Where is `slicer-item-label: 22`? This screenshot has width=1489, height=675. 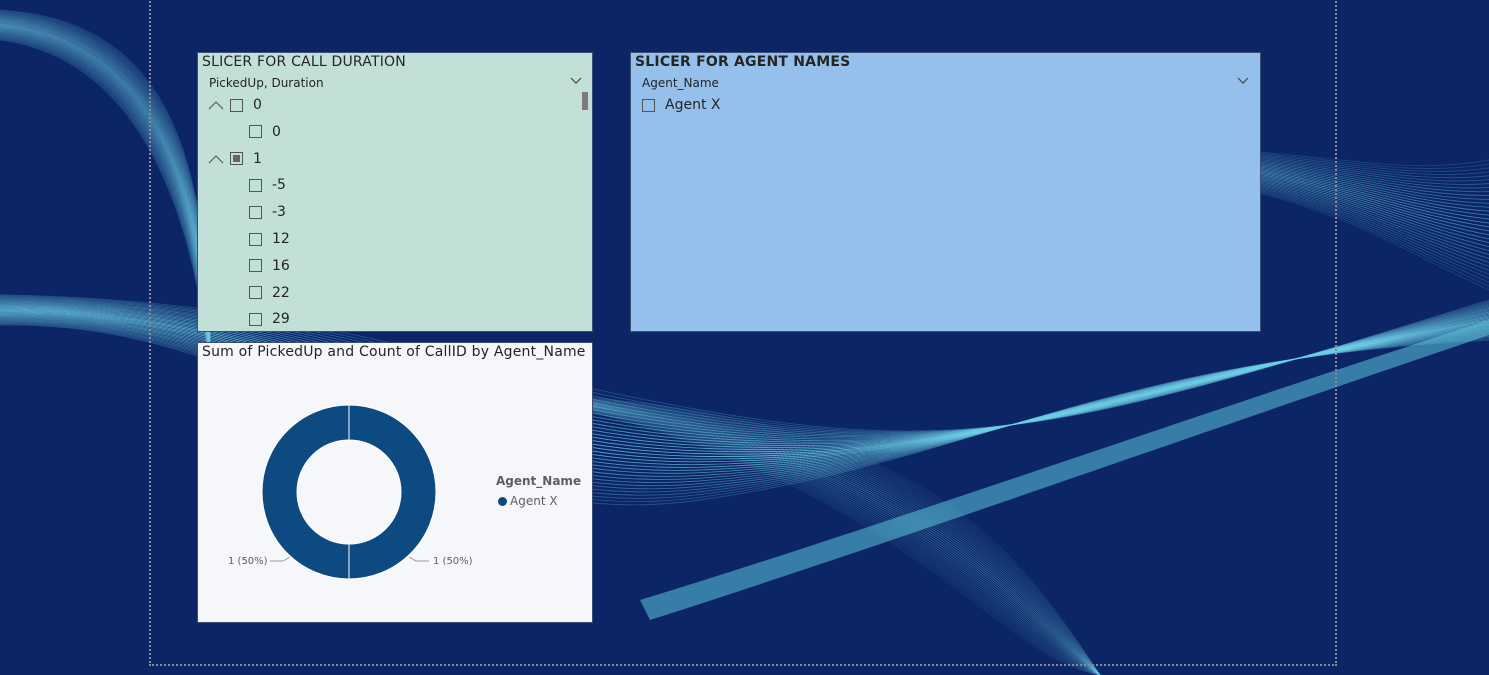
slicer-item-label: 22 is located at coordinates (281, 292).